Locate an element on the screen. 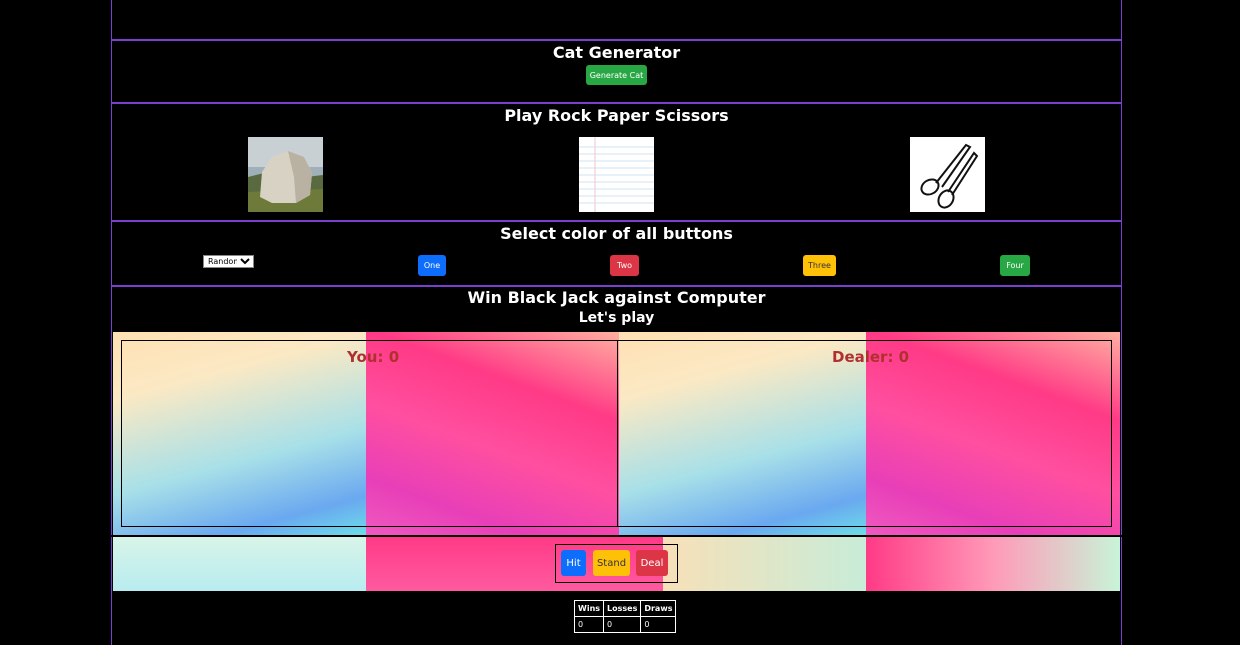 This screenshot has width=1240, height=645. hit-button: Hit is located at coordinates (573, 563).